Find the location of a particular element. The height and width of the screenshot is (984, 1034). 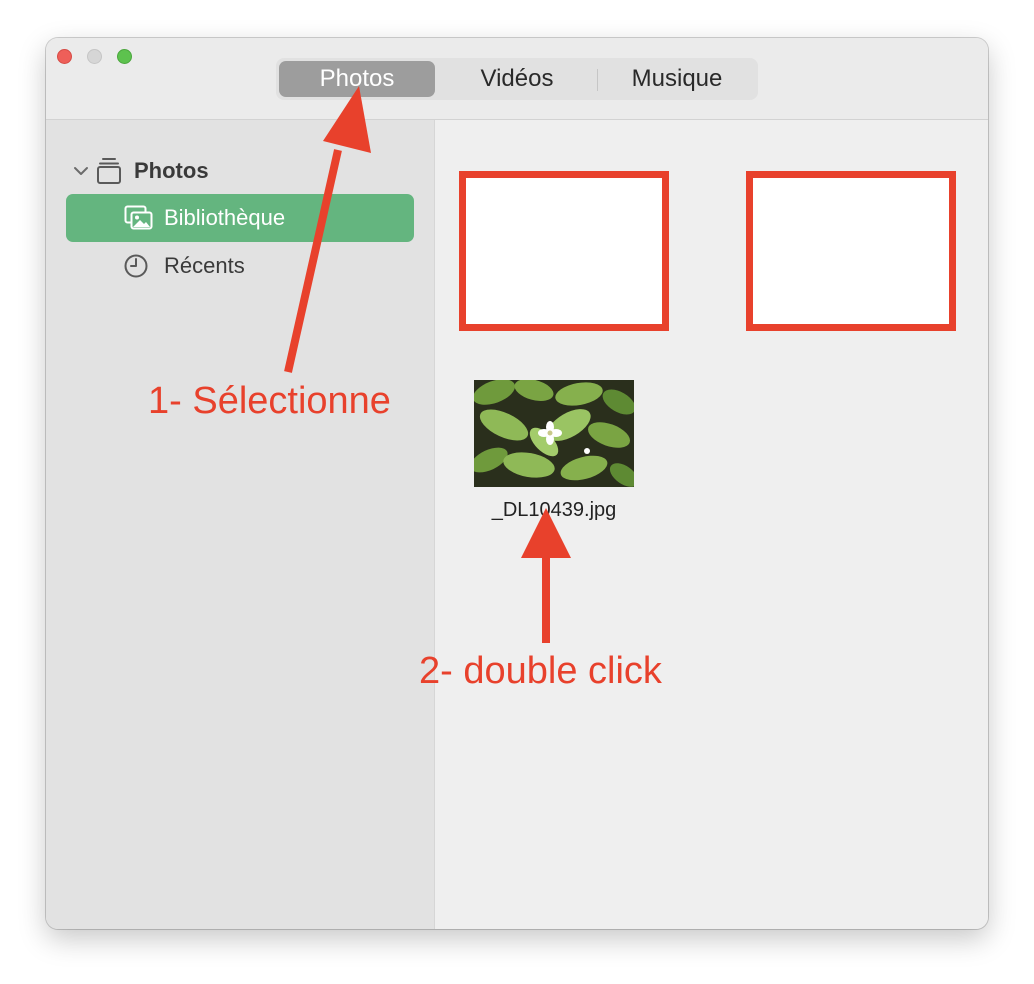

annotation-step-1: 1- Sélectionne is located at coordinates (269, 401).